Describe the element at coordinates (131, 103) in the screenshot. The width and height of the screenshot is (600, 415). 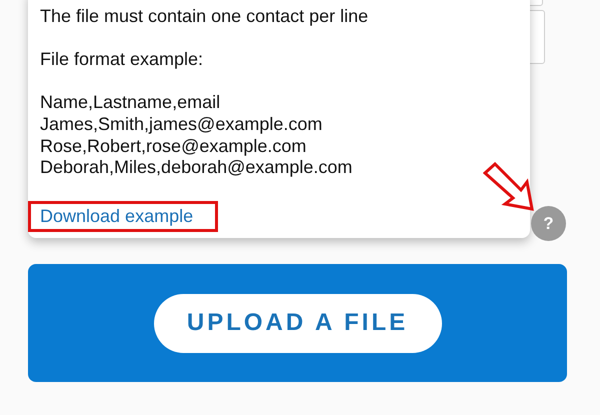
I see `example-line: Name,Lastname,email` at that location.